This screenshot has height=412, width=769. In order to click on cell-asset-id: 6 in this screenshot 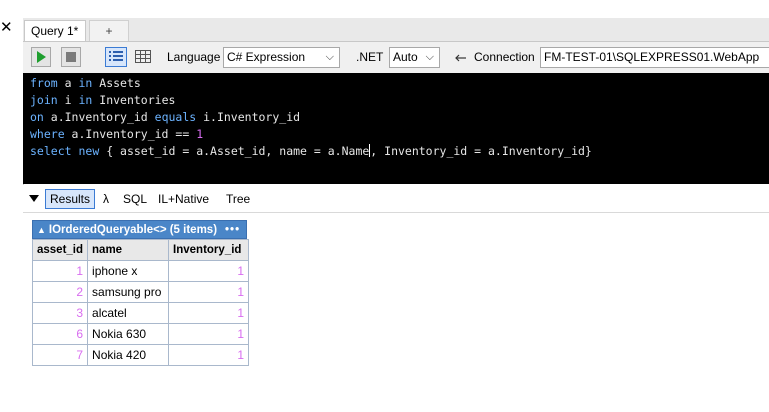, I will do `click(60, 334)`.